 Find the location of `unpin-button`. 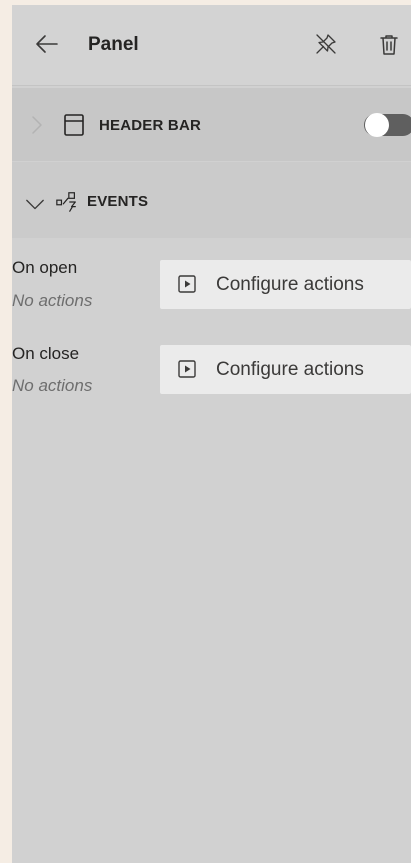

unpin-button is located at coordinates (326, 46).